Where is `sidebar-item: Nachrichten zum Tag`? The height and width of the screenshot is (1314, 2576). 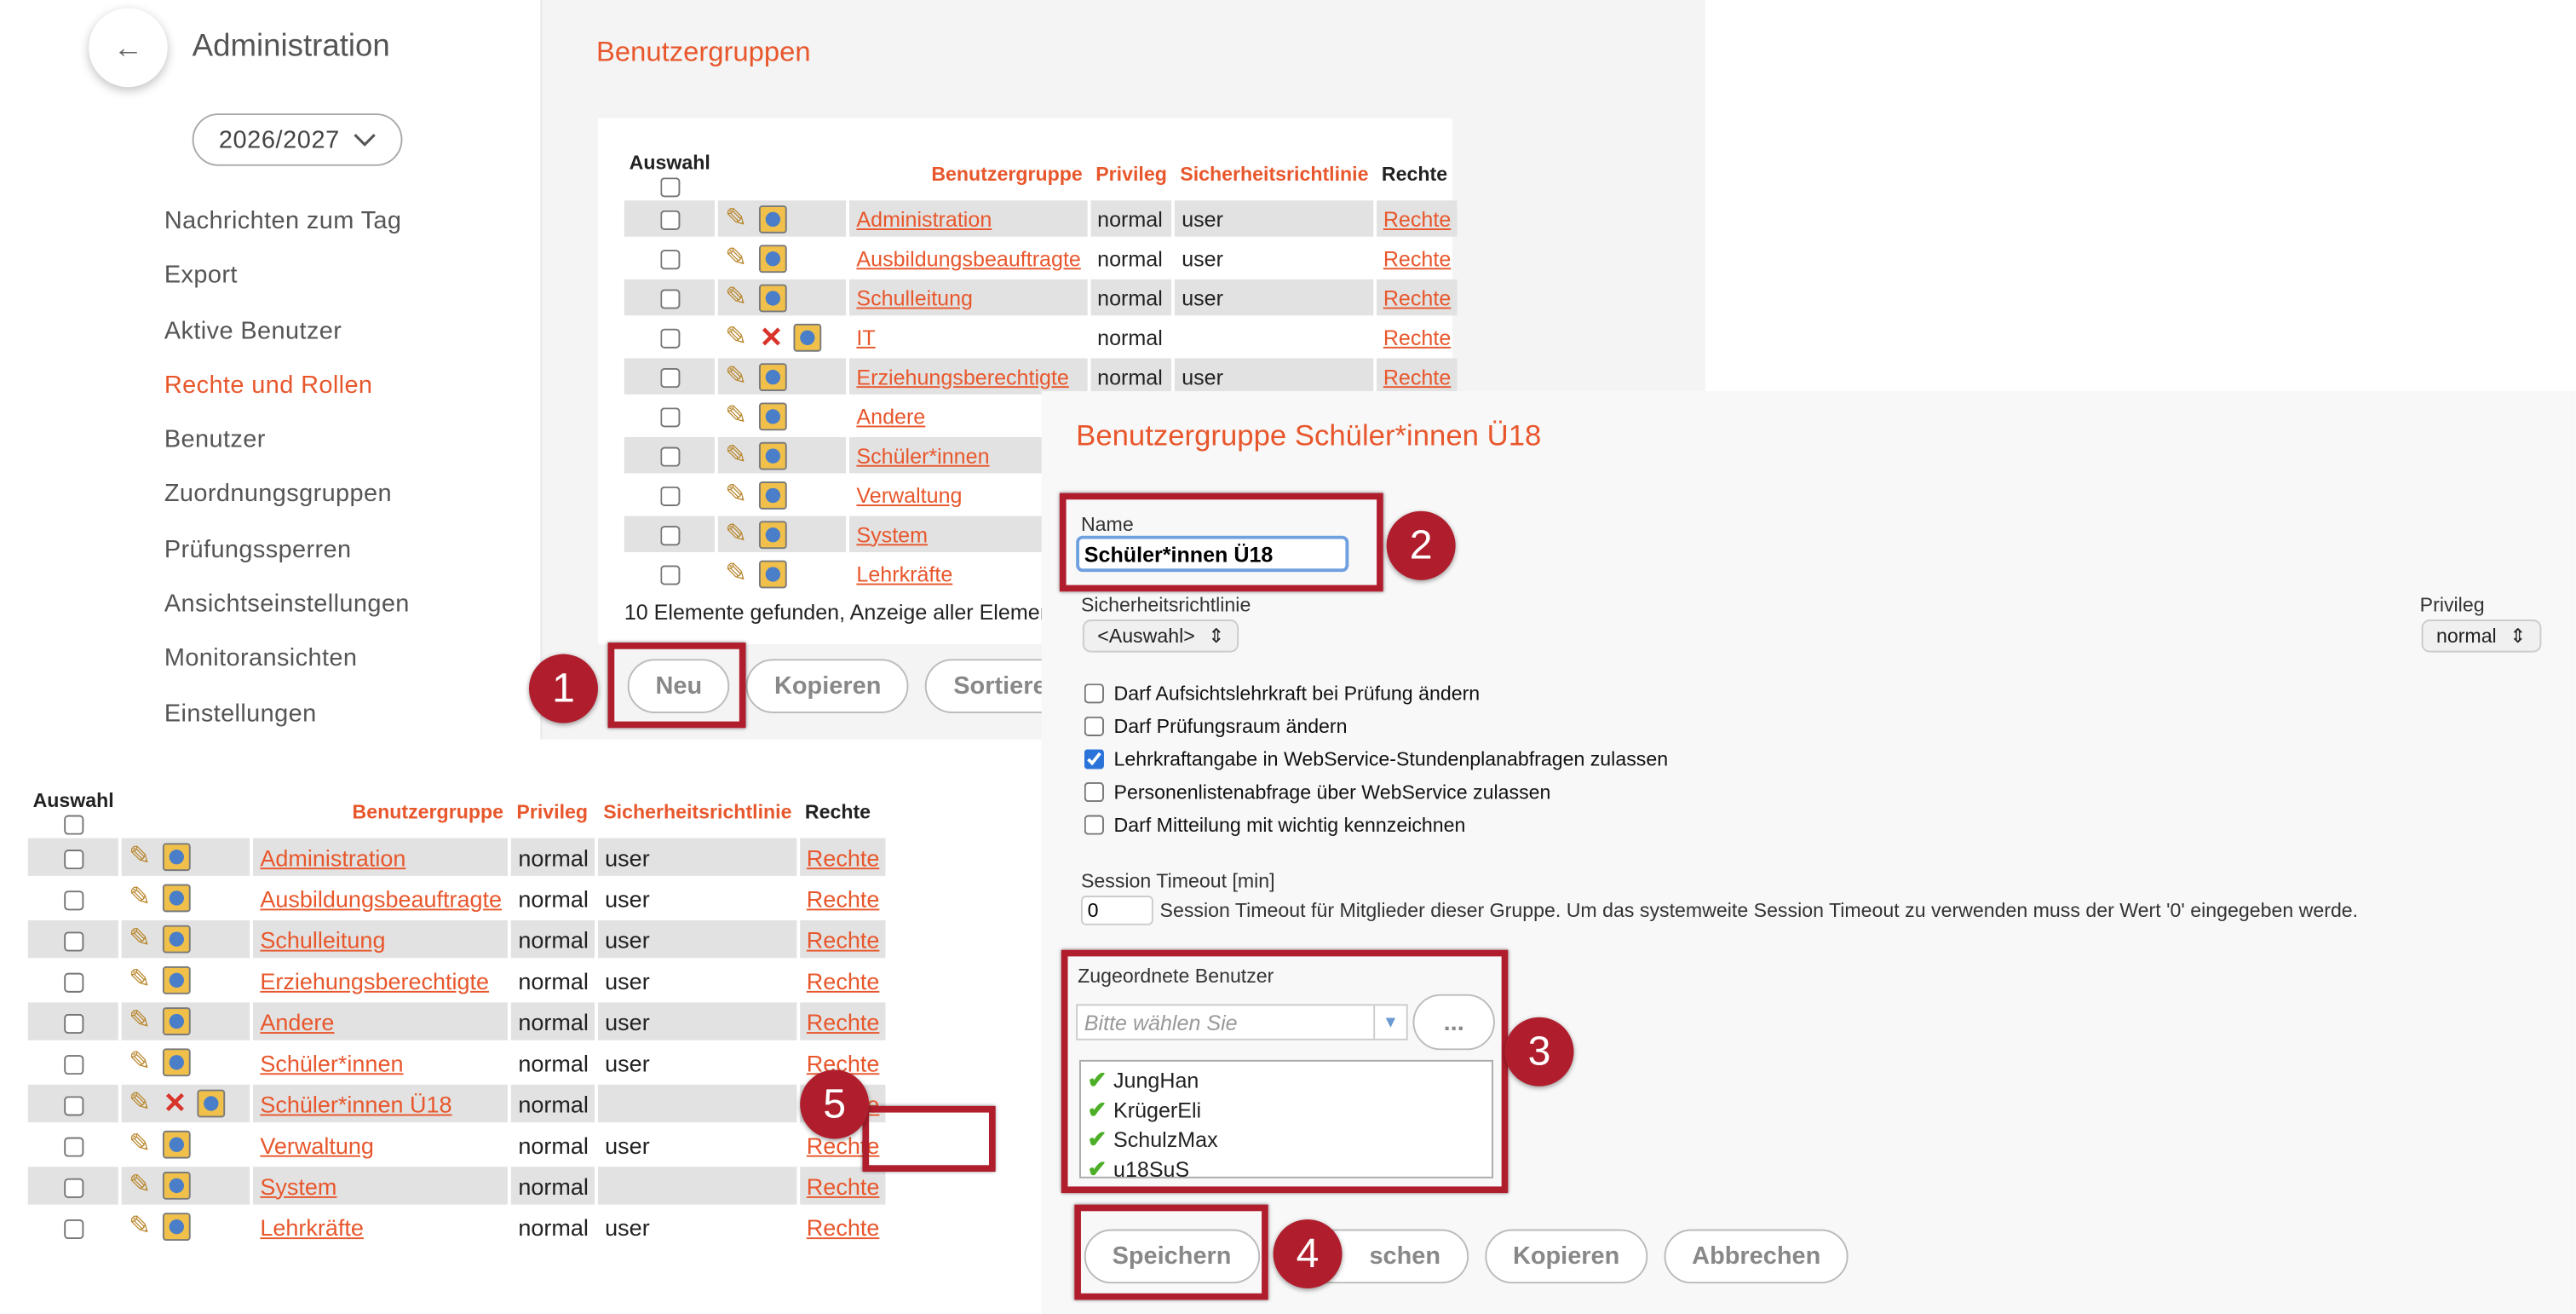 sidebar-item: Nachrichten zum Tag is located at coordinates (287, 221).